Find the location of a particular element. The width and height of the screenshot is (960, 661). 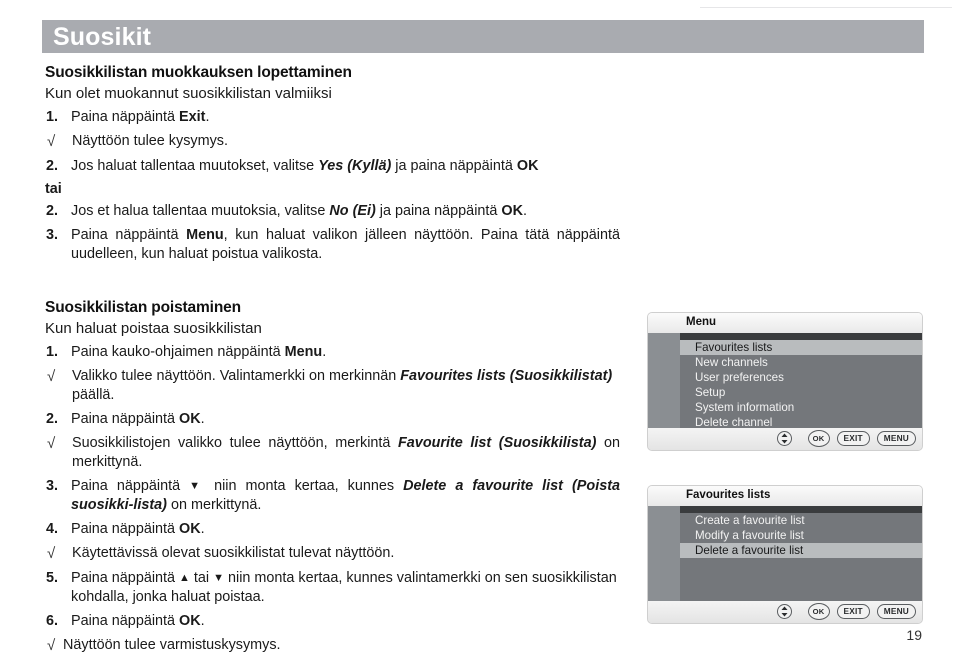

numbered-step: 6. Paina näppäintä OK. is located at coordinates (332, 621).